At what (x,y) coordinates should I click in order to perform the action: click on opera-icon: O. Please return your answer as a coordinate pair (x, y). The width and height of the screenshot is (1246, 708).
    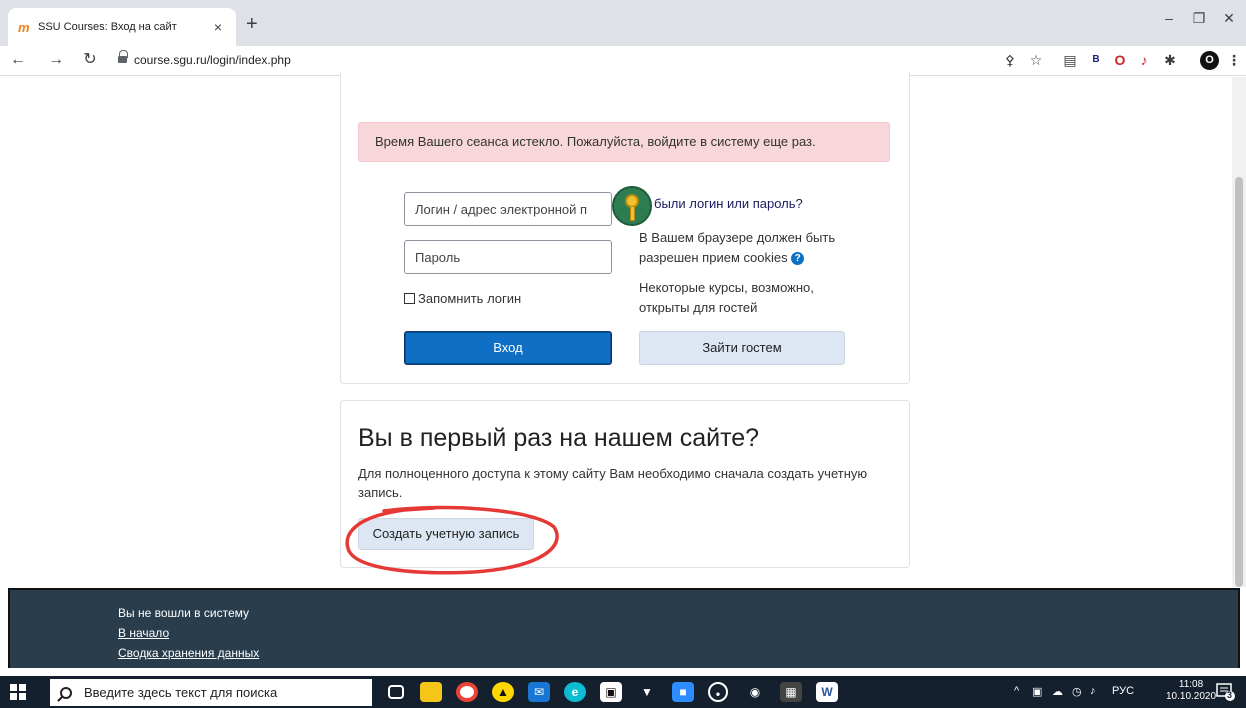
    Looking at the image, I should click on (1120, 60).